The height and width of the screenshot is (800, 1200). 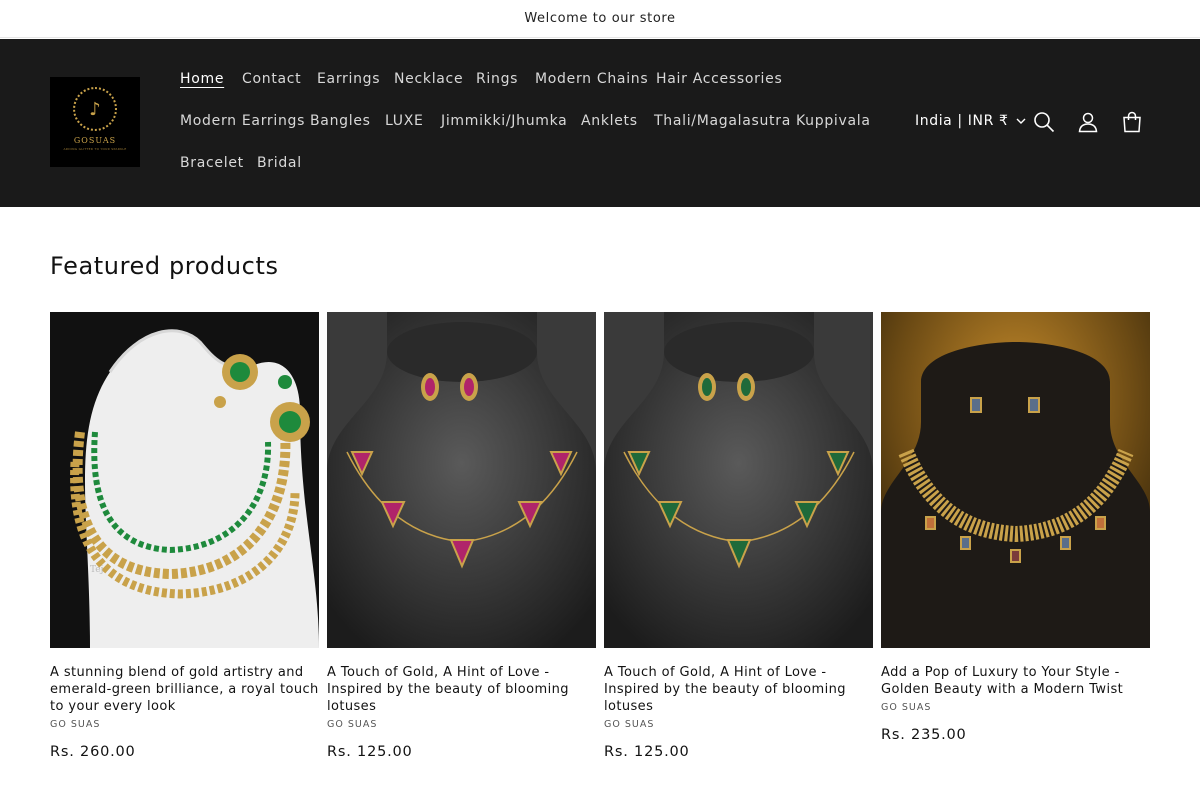 I want to click on announcement-text: Welcome to our store, so click(x=600, y=18).